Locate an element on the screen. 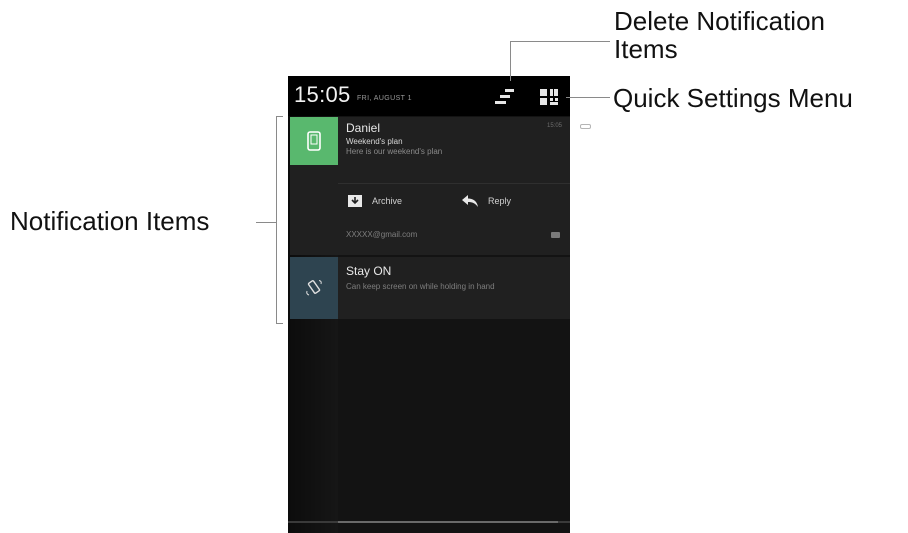 The width and height of the screenshot is (908, 533). notification-body: Can keep screen on while holding in hand is located at coordinates (420, 286).